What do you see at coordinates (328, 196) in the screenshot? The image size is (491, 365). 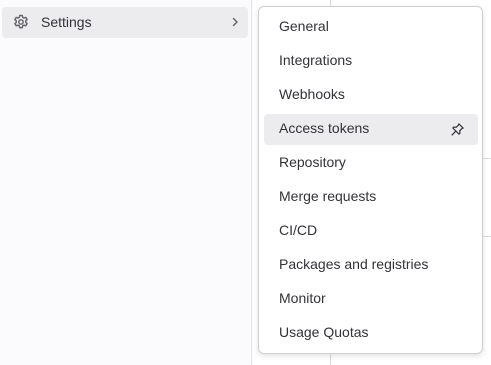 I see `menu-item-label: Merge requests` at bounding box center [328, 196].